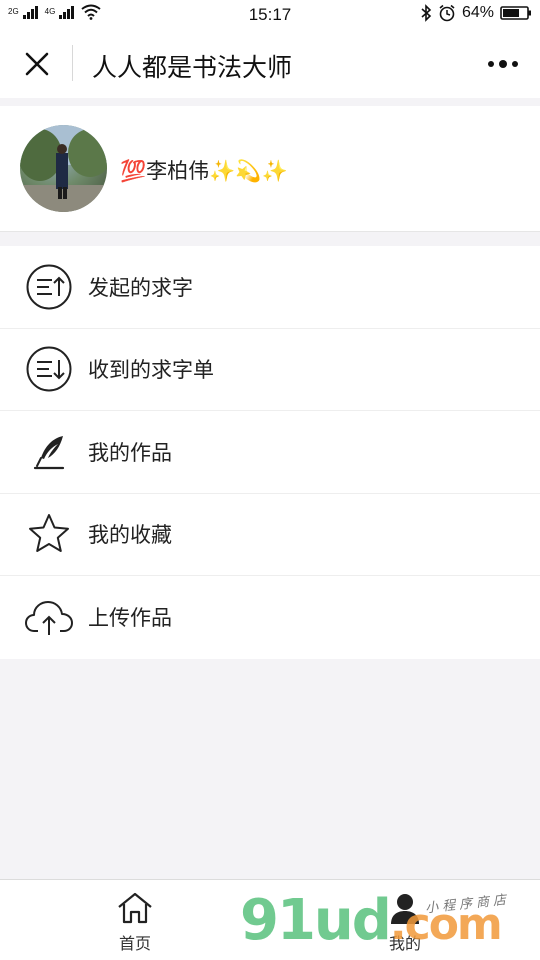 The width and height of the screenshot is (540, 960). I want to click on profile-card: 💯李柏伟✨💫✨, so click(270, 169).